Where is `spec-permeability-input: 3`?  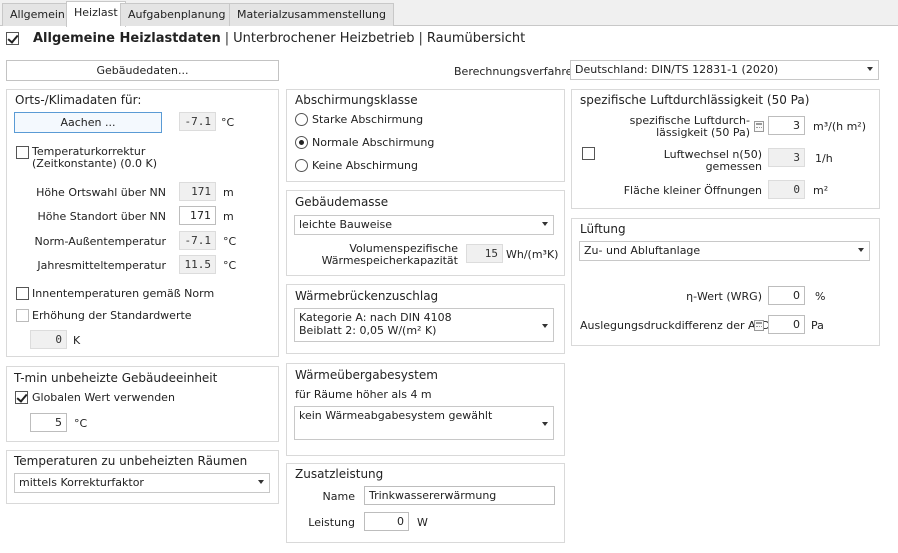
spec-permeability-input: 3 is located at coordinates (786, 125).